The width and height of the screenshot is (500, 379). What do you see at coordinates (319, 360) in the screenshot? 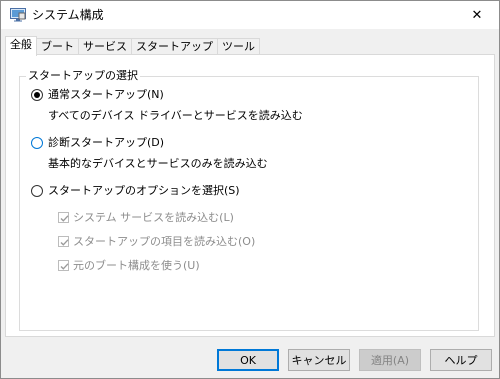
I see `cancel-button: キャンセル` at bounding box center [319, 360].